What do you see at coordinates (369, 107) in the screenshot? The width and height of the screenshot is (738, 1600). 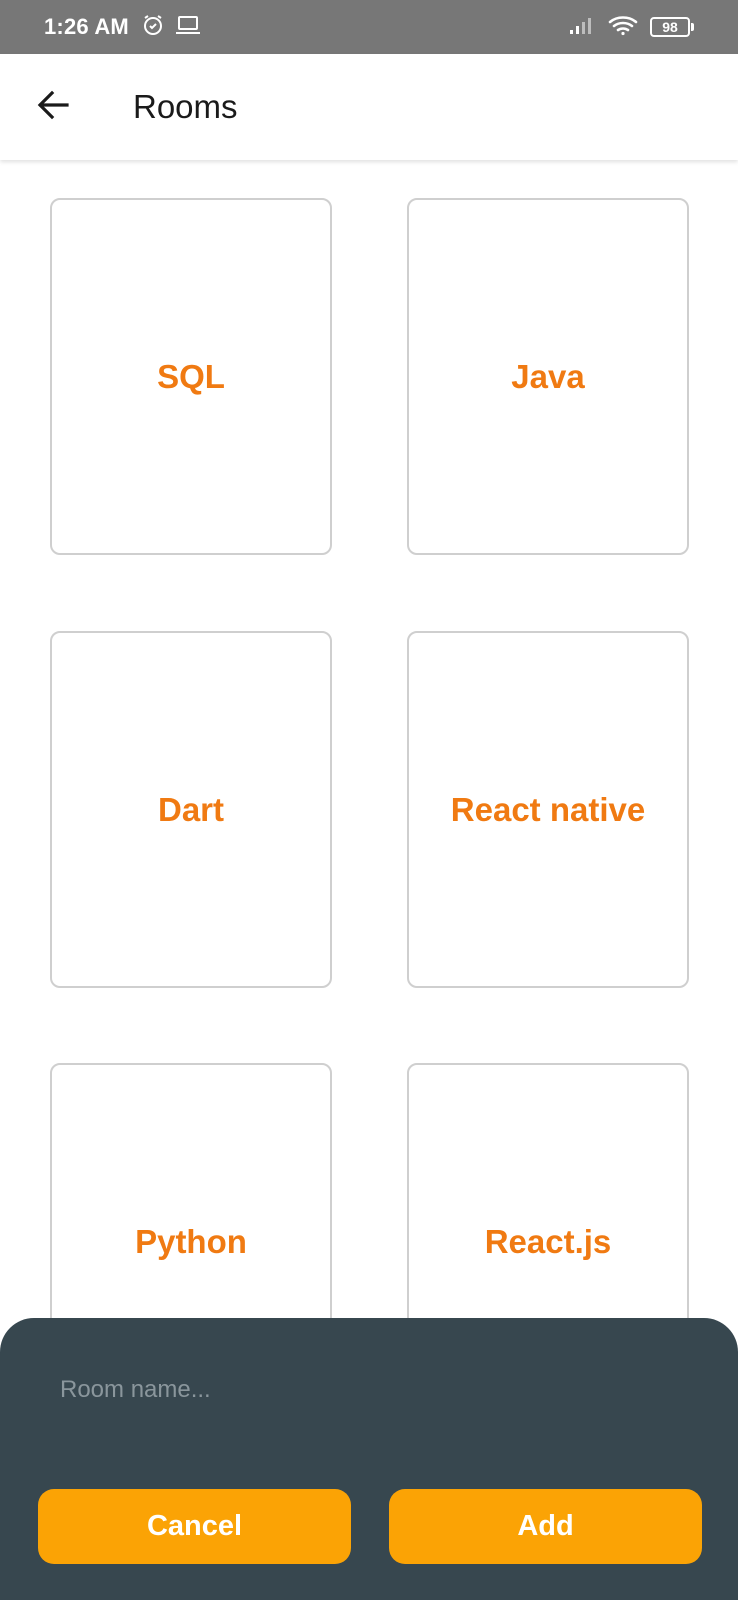 I see `app-bar: Rooms` at bounding box center [369, 107].